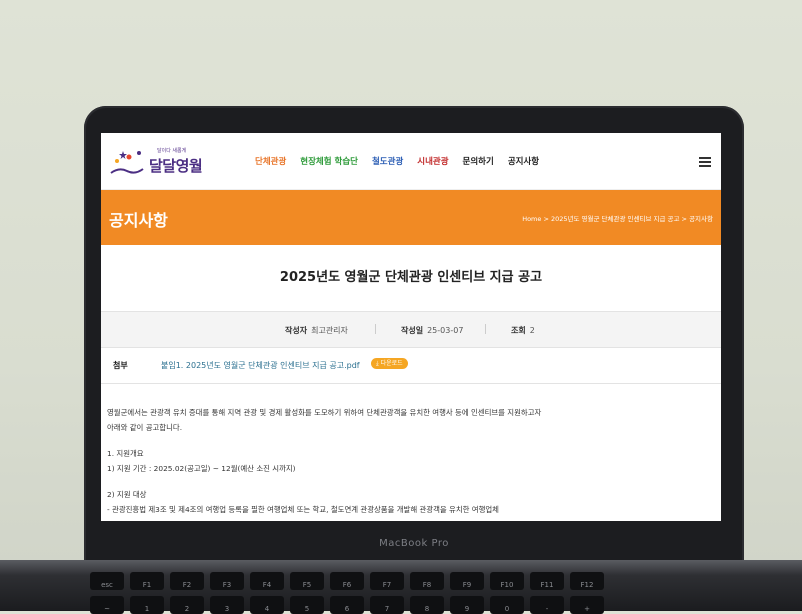 The height and width of the screenshot is (614, 802). I want to click on hamburger-menu-icon, so click(705, 162).